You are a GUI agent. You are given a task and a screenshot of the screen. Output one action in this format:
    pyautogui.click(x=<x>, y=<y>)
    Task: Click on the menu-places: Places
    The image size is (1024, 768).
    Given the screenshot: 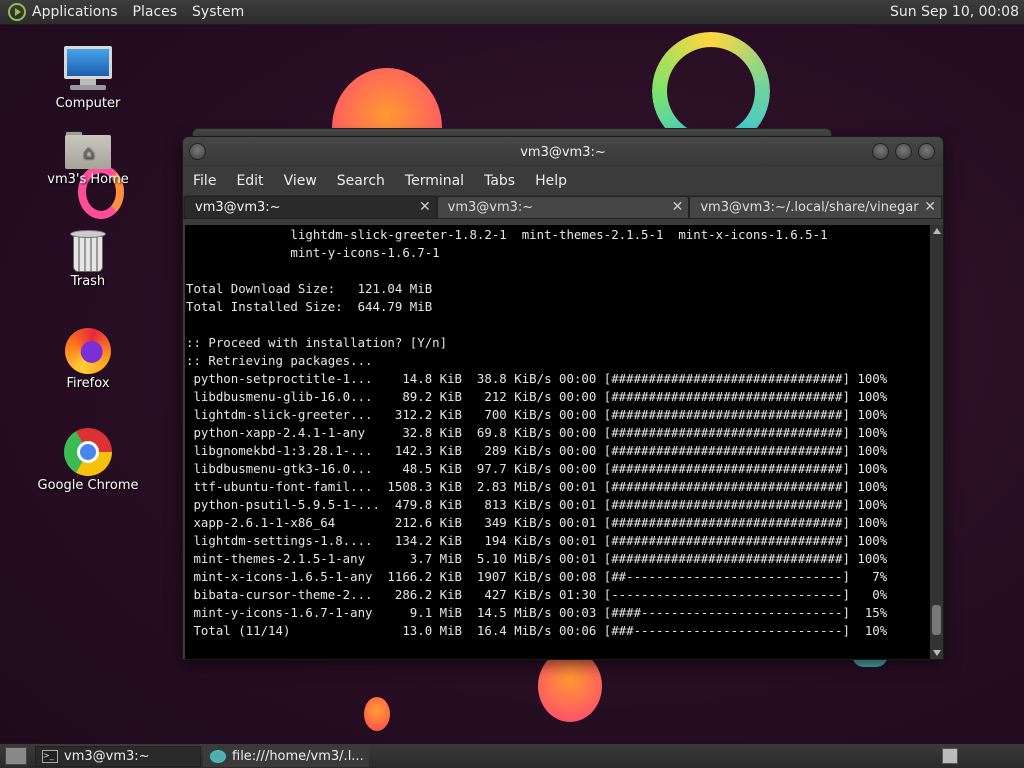 What is the action you would take?
    pyautogui.click(x=155, y=12)
    